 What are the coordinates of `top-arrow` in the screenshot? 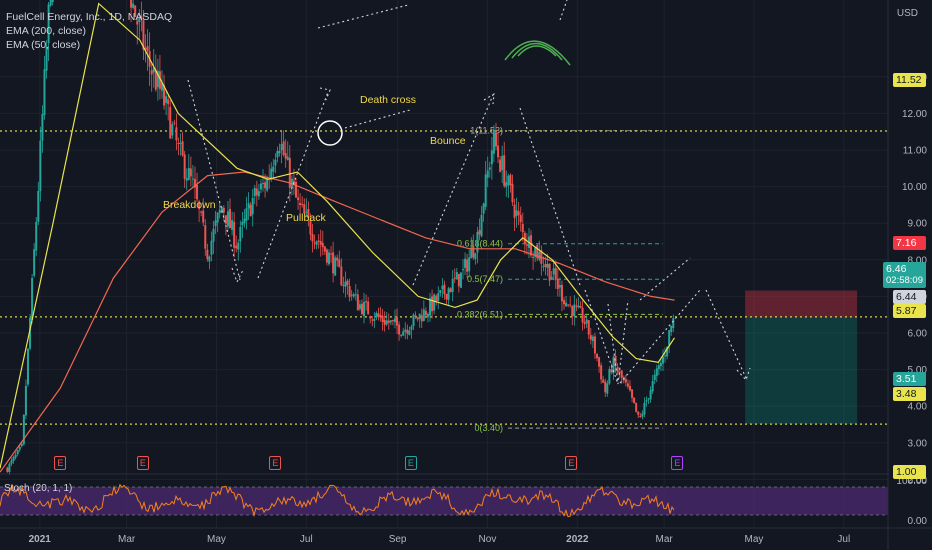 It's located at (363, 16).